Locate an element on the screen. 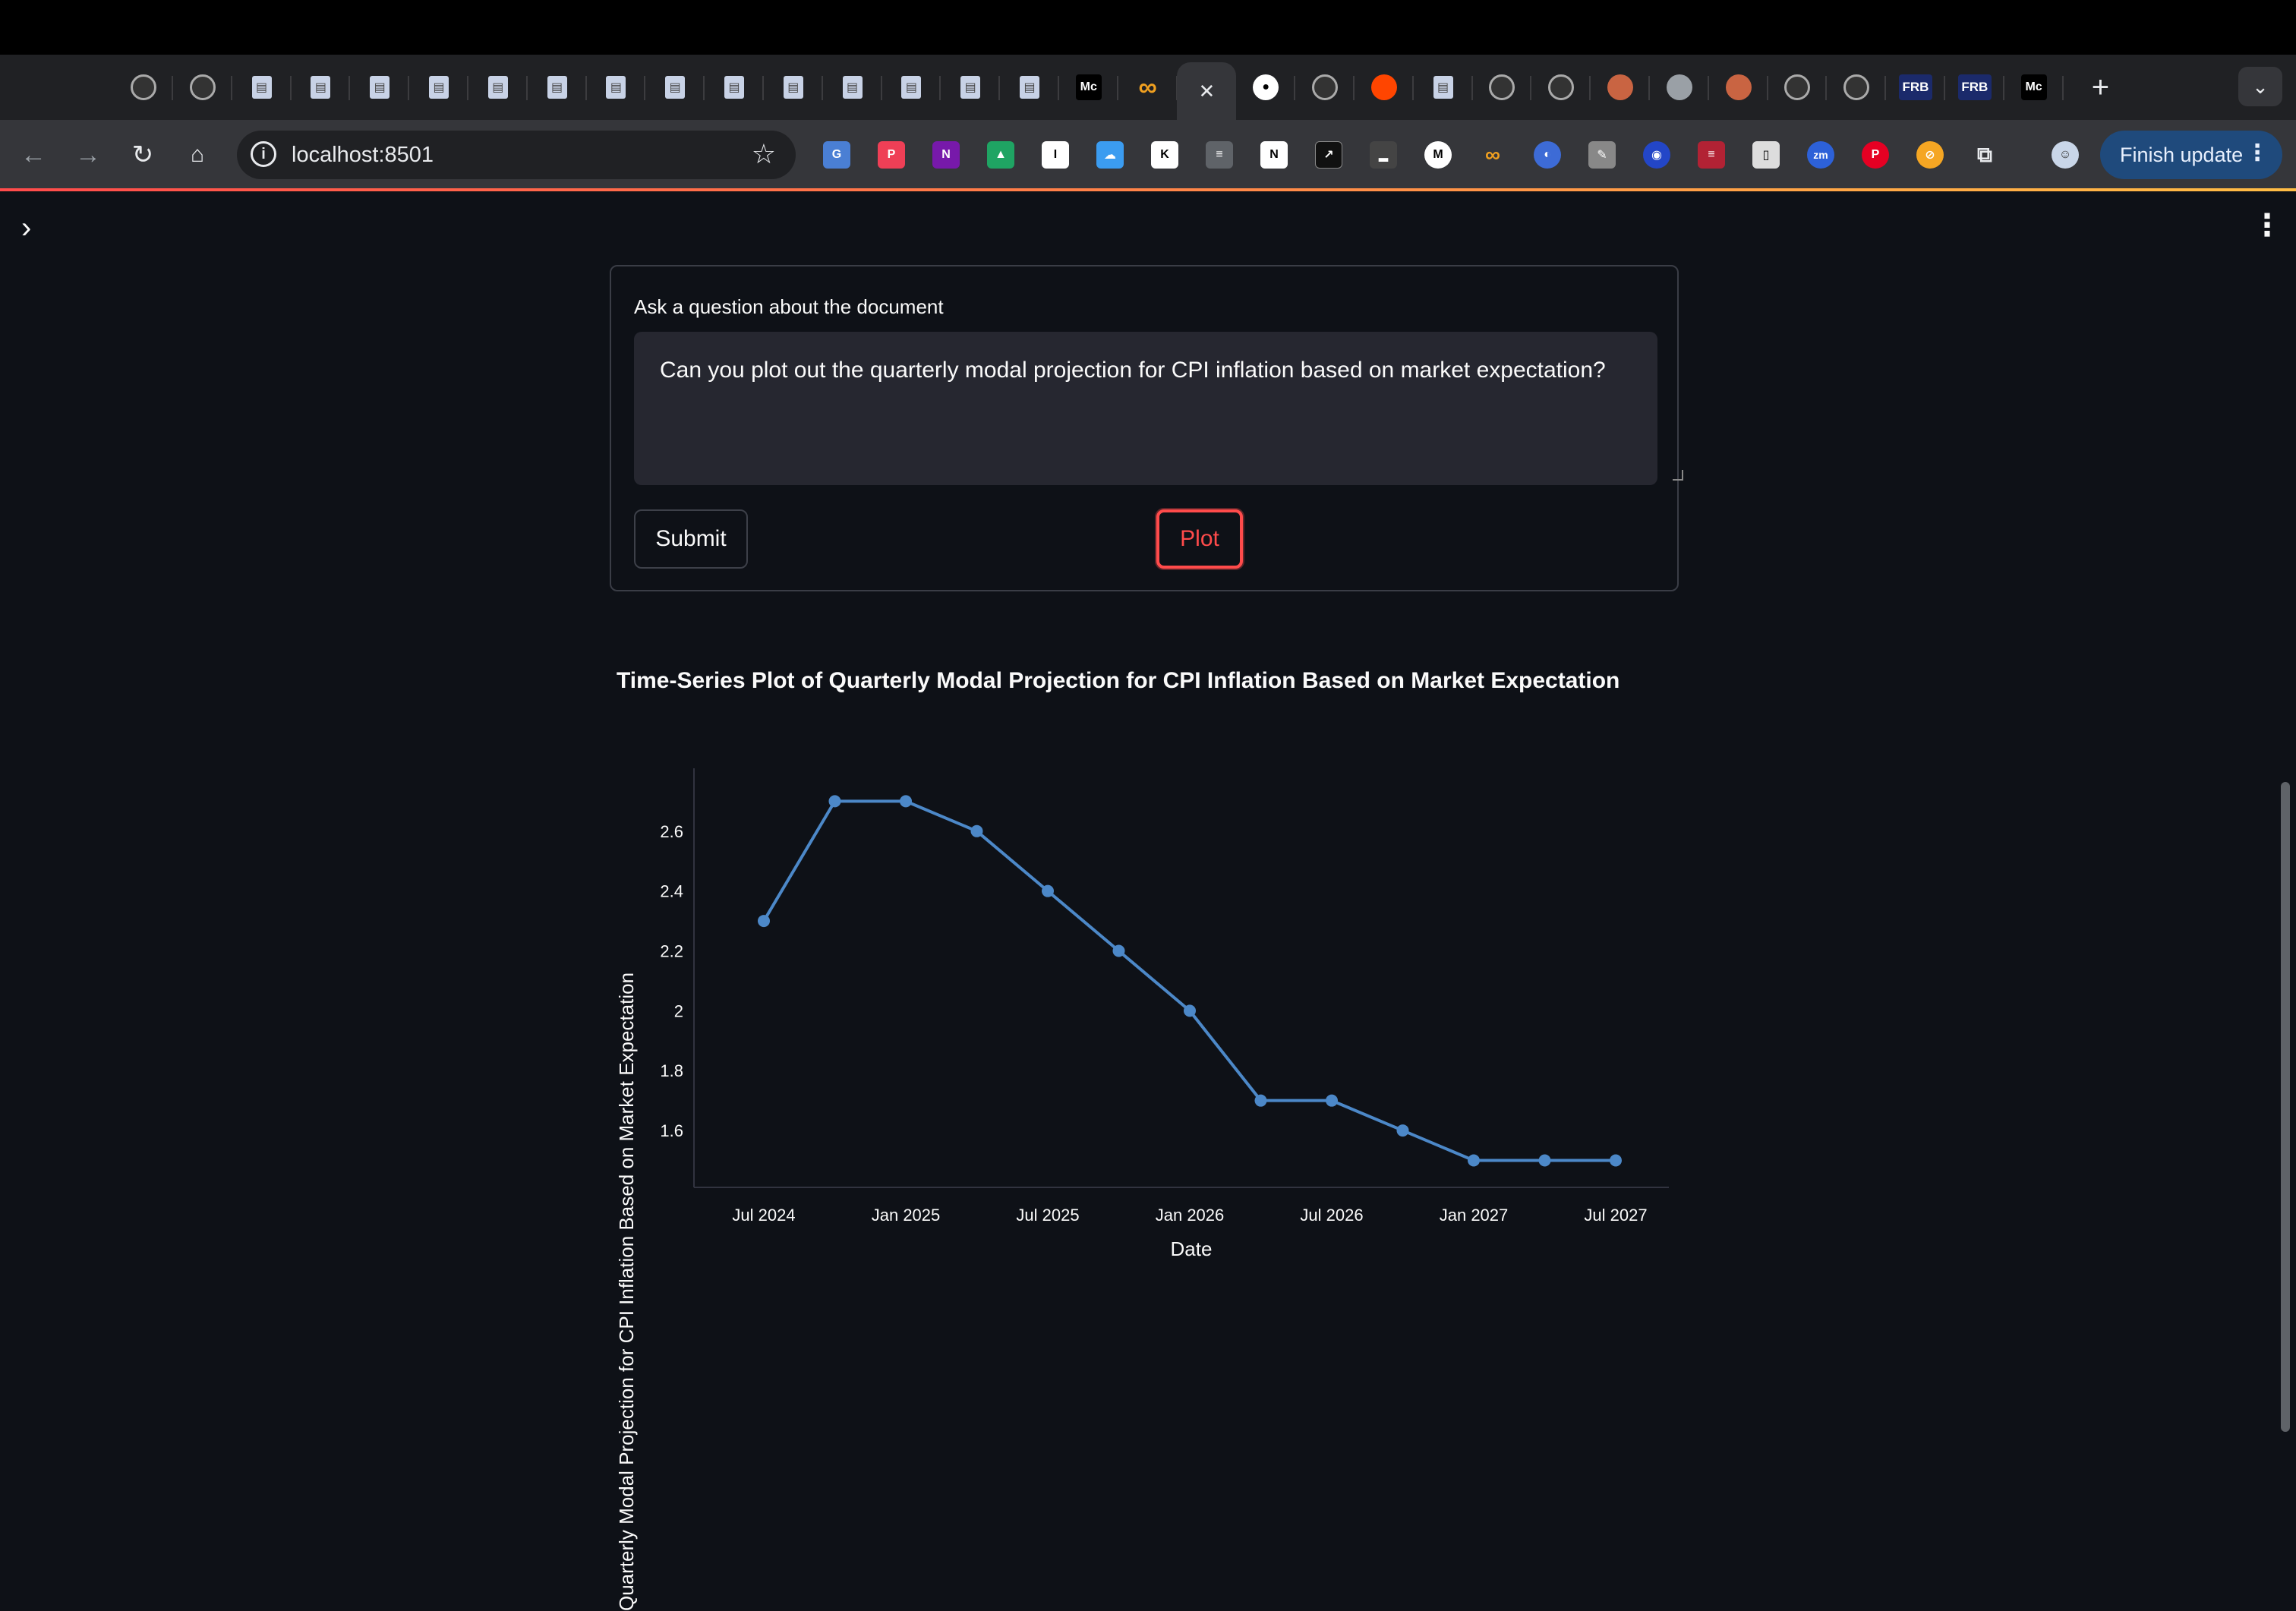  y-tick-label: 2.4 is located at coordinates (672, 891).